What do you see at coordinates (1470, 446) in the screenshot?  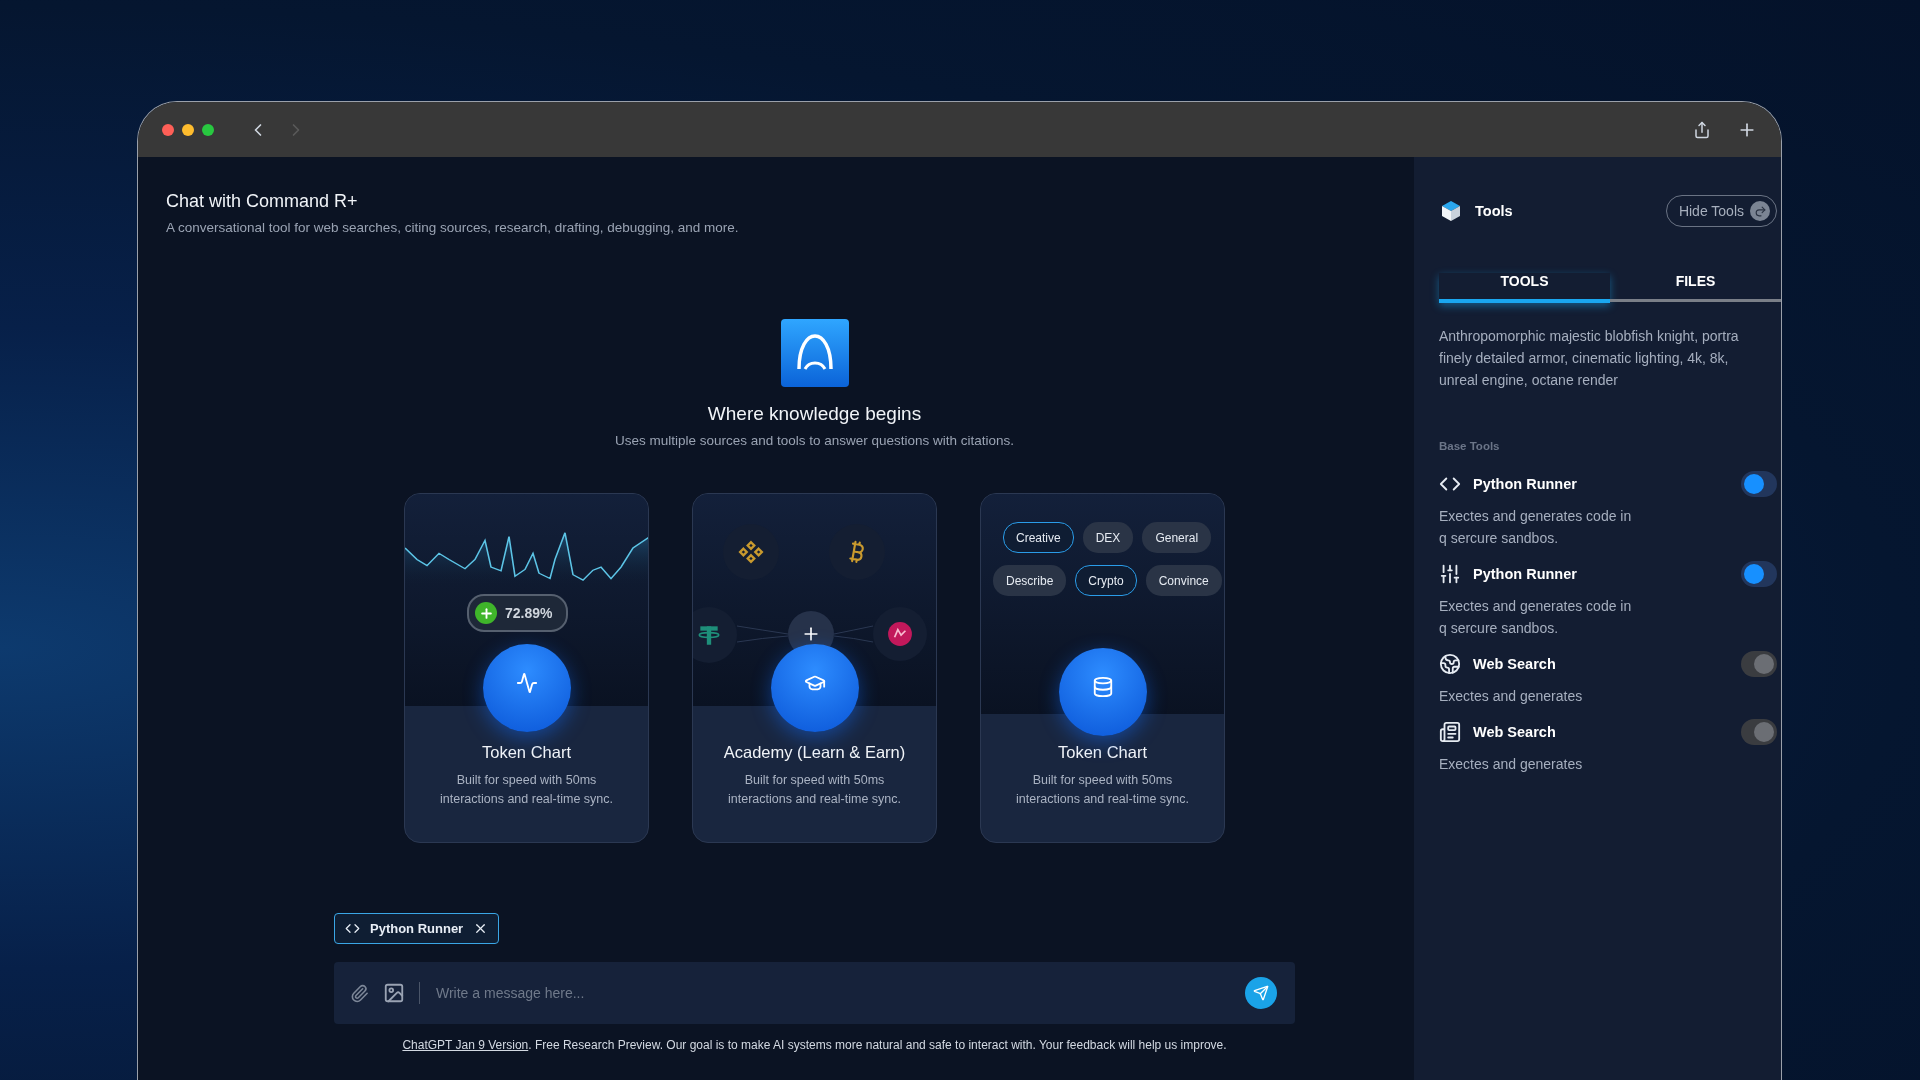 I see `section-label: Base Tools` at bounding box center [1470, 446].